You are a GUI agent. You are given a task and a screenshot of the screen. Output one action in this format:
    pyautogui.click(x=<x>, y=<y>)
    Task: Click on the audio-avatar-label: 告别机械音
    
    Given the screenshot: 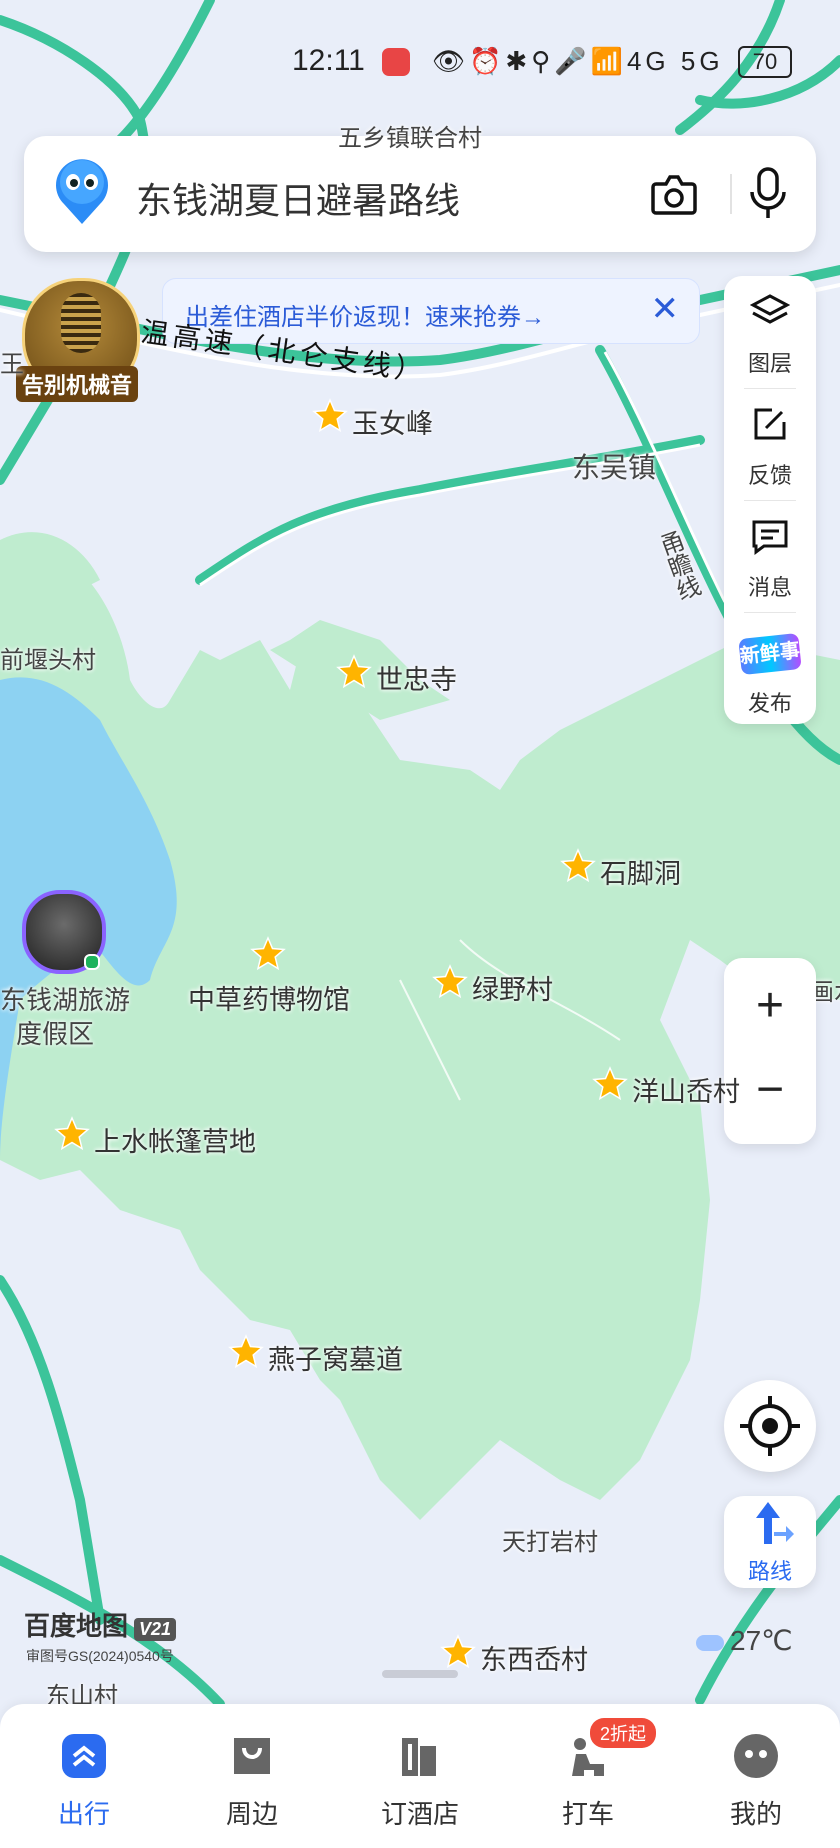 What is the action you would take?
    pyautogui.click(x=77, y=384)
    